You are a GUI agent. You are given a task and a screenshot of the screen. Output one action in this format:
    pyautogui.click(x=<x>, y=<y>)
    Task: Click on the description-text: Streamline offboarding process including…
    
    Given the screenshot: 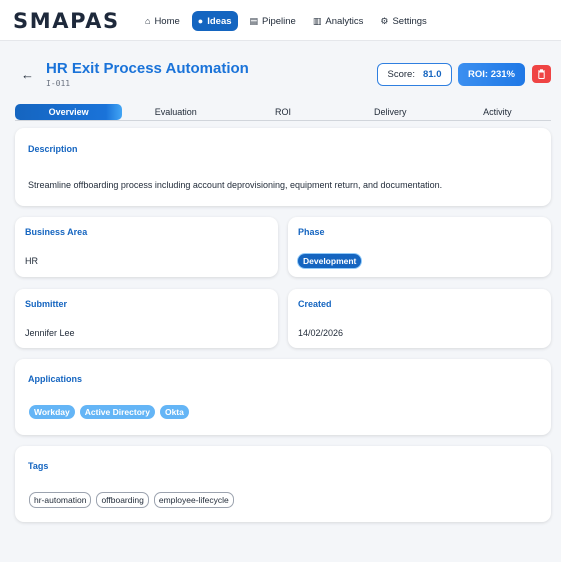 What is the action you would take?
    pyautogui.click(x=235, y=185)
    